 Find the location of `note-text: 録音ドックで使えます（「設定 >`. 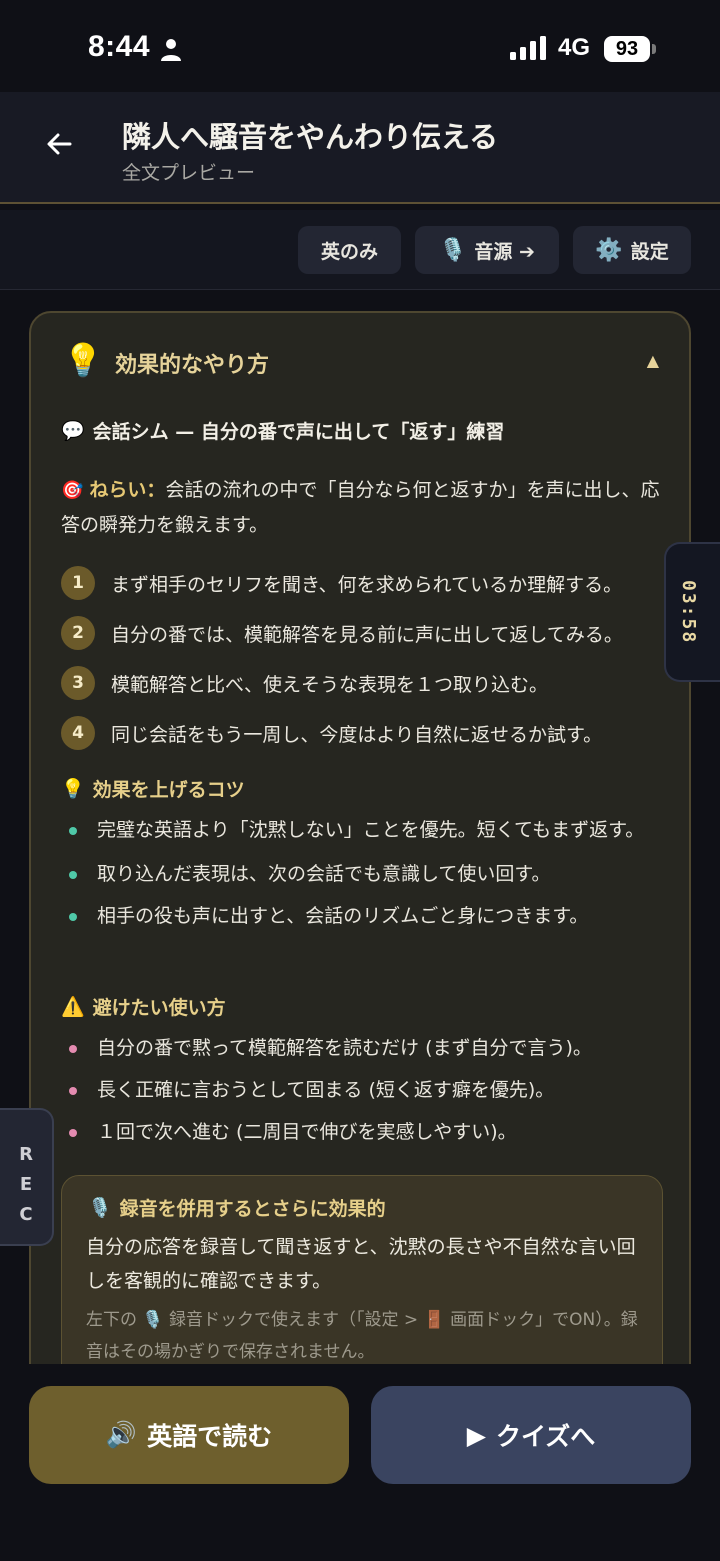

note-text: 録音ドックで使えます（「設定 > is located at coordinates (293, 1320).